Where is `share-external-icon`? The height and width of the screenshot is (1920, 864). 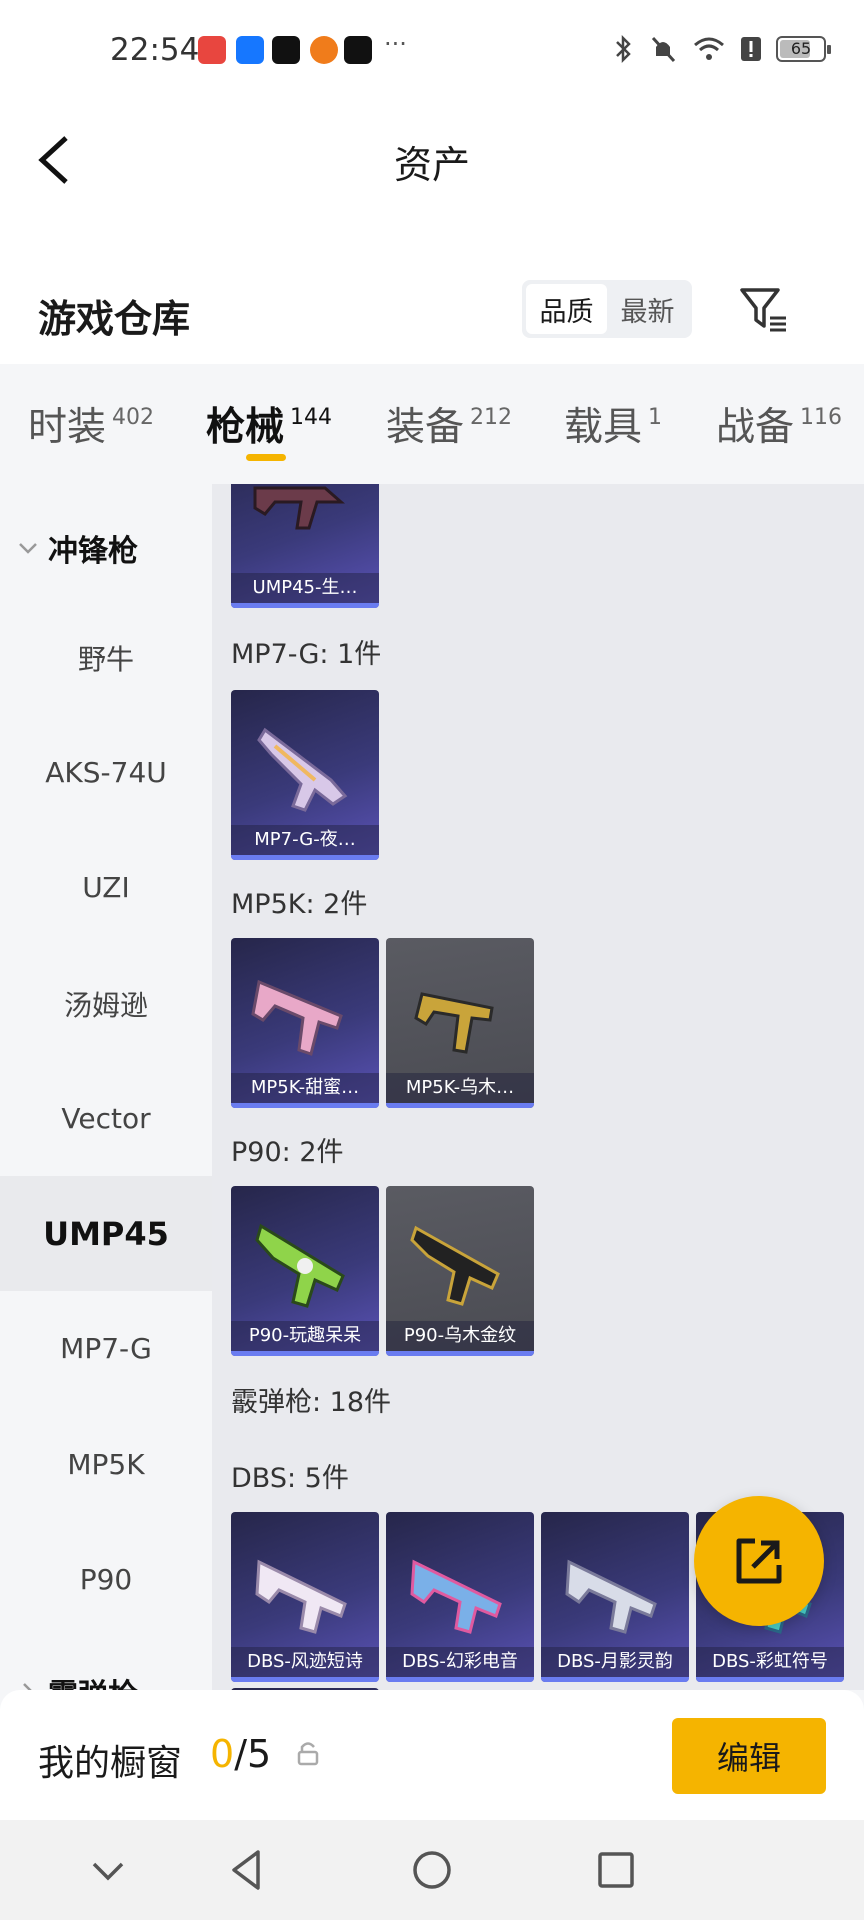
share-external-icon is located at coordinates (759, 1561).